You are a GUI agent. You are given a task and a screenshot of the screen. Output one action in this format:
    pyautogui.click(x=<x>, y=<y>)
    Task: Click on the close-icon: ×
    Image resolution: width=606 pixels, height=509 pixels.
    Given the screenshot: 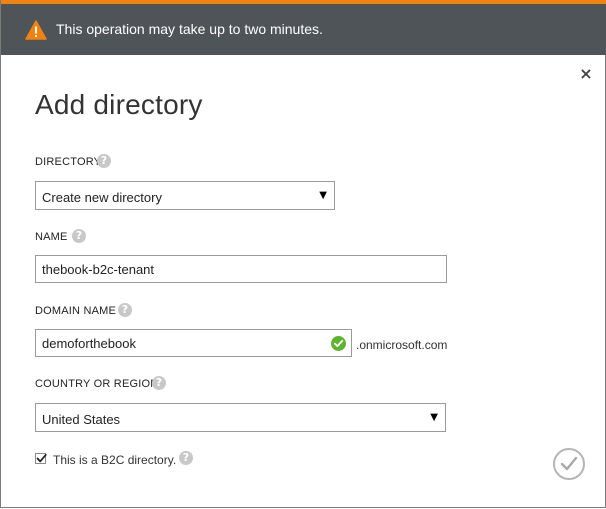 What is the action you would take?
    pyautogui.click(x=586, y=74)
    